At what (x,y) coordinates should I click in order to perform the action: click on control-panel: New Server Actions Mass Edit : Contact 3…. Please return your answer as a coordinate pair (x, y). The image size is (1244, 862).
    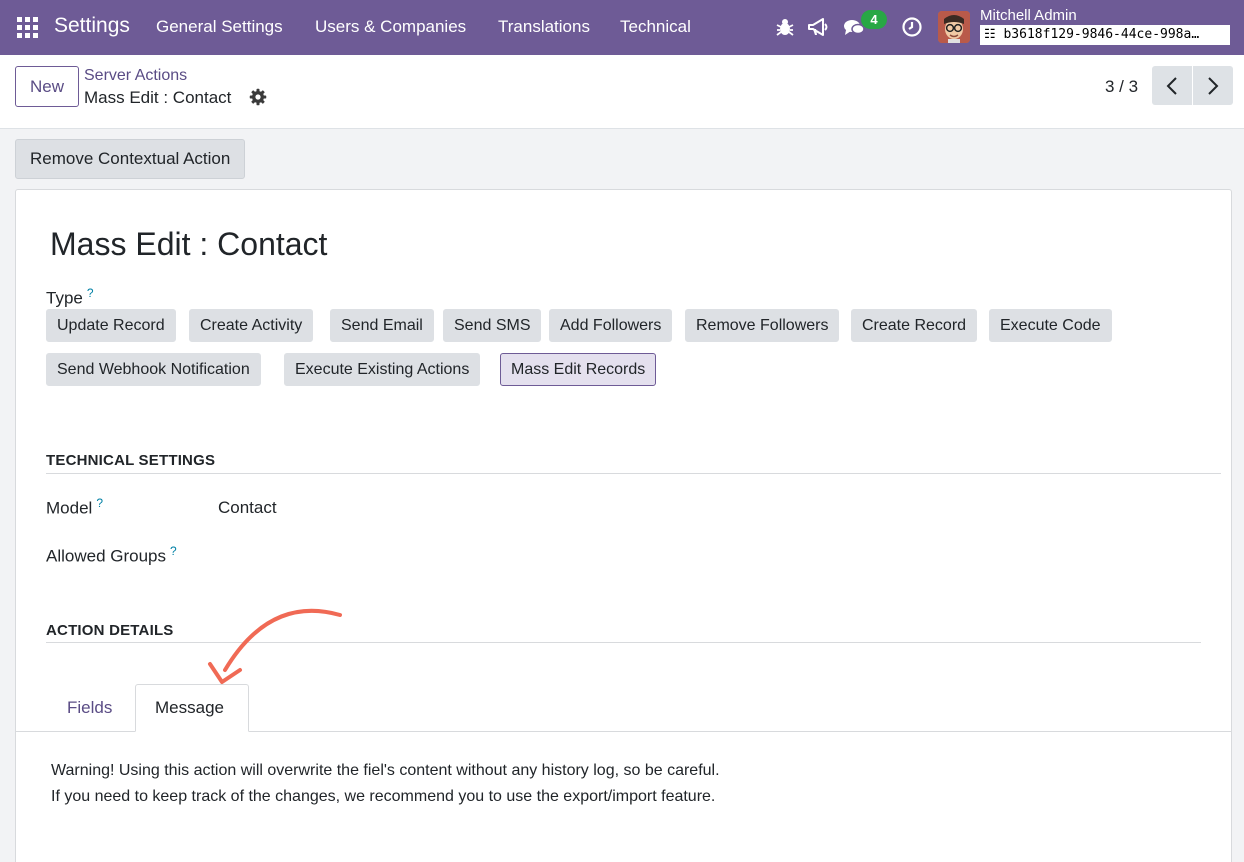
    Looking at the image, I should click on (622, 92).